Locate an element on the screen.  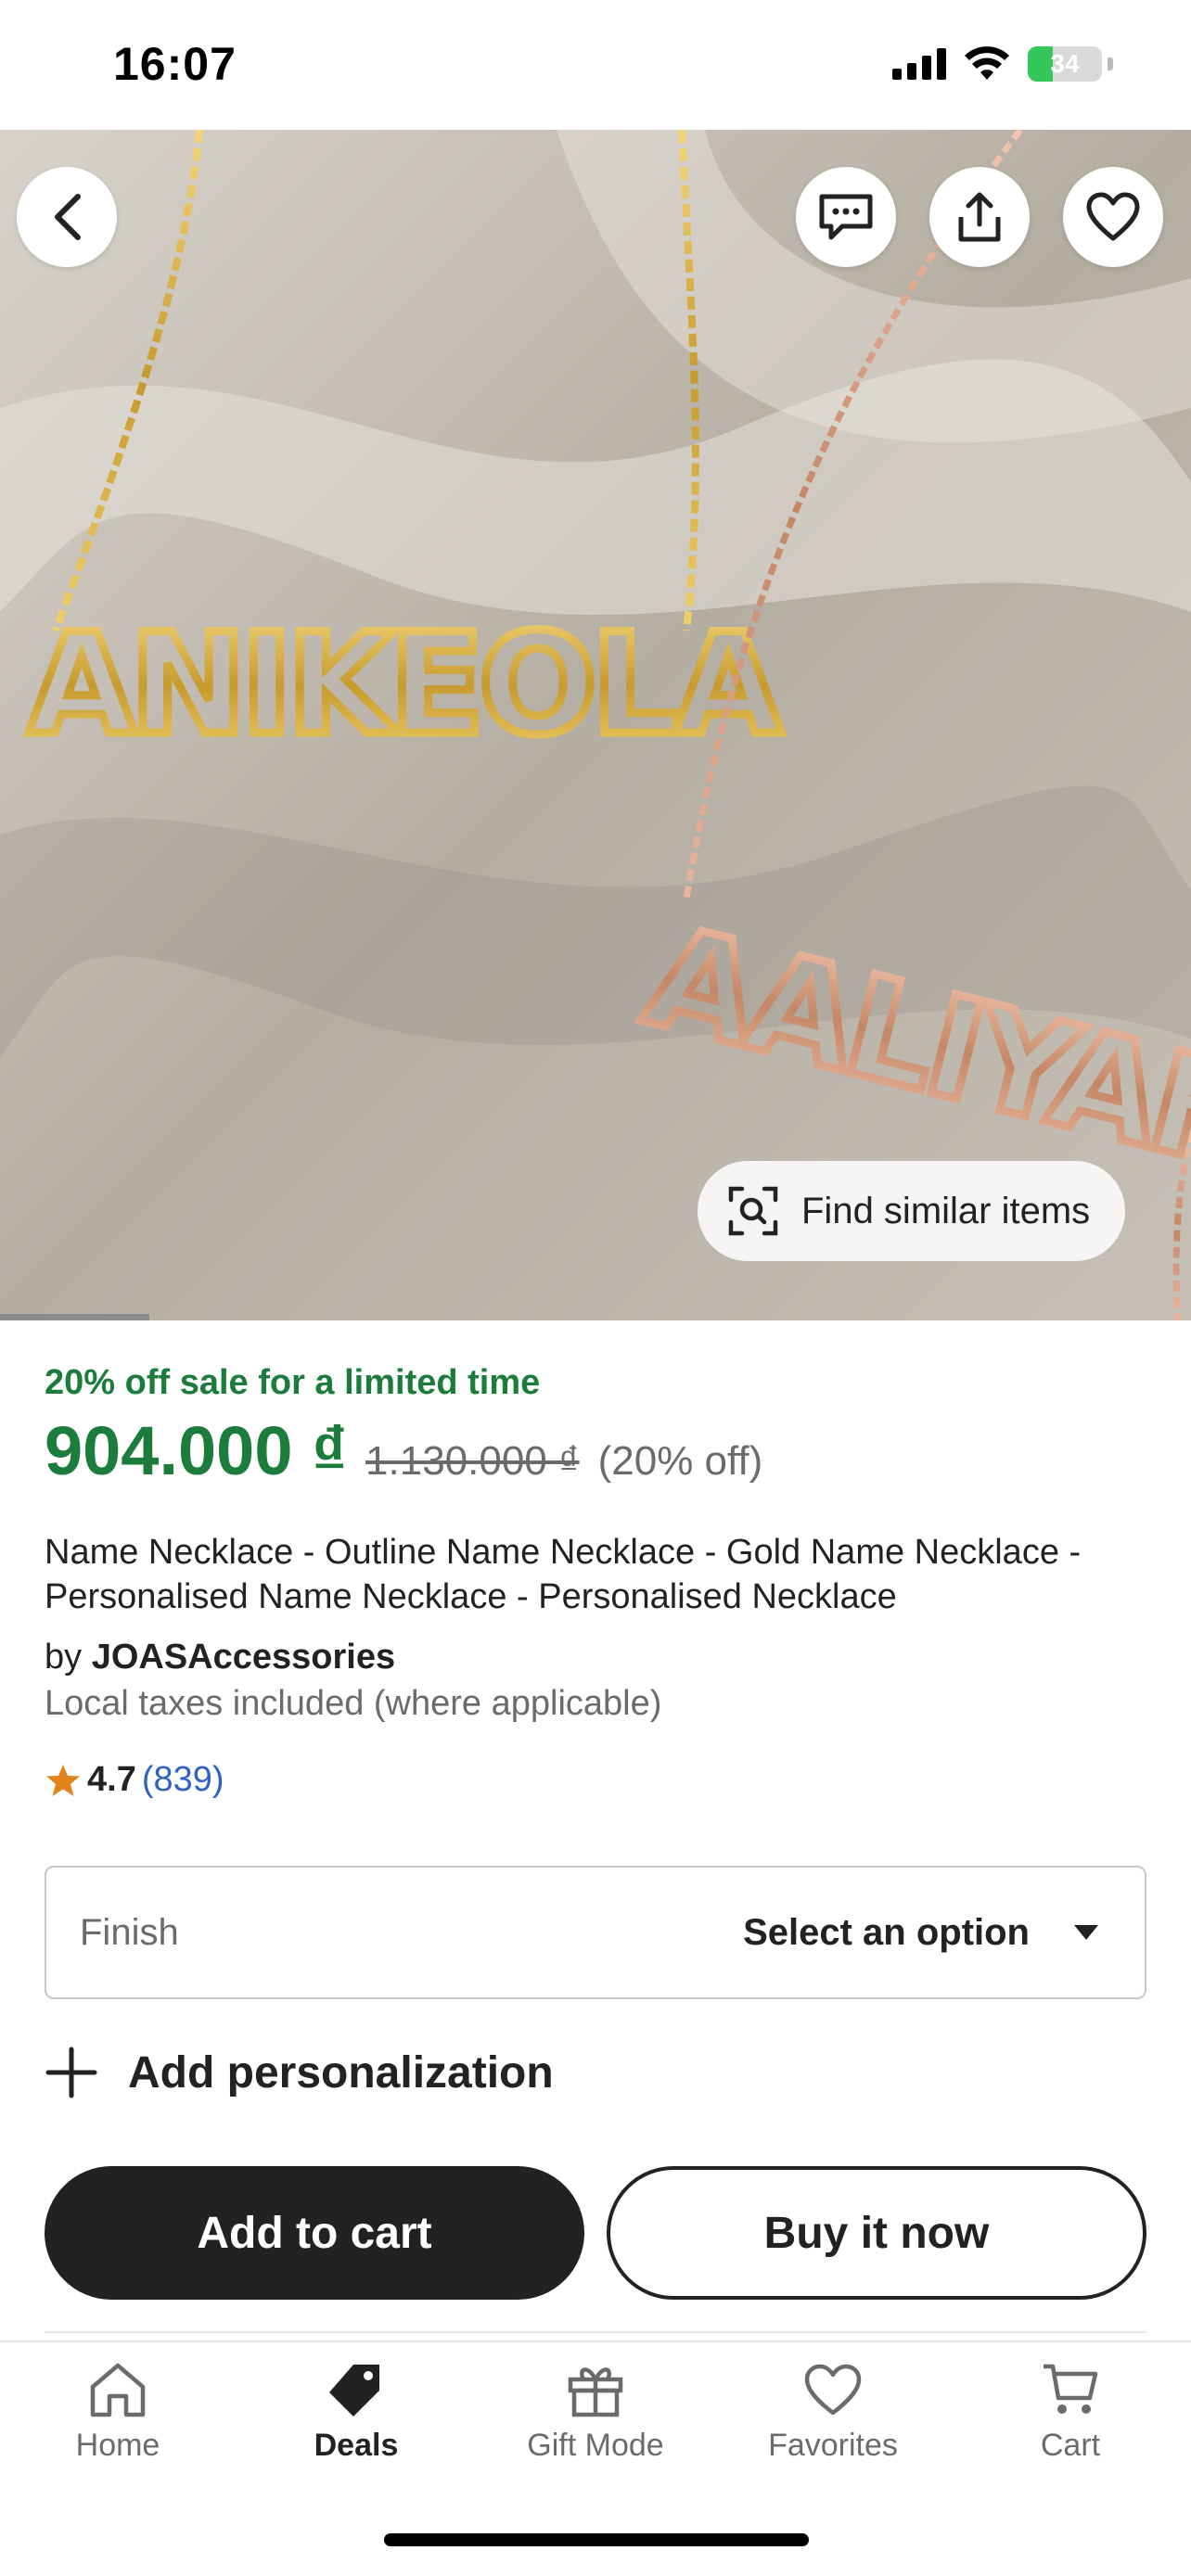
finish-label: Finish is located at coordinates (129, 1932).